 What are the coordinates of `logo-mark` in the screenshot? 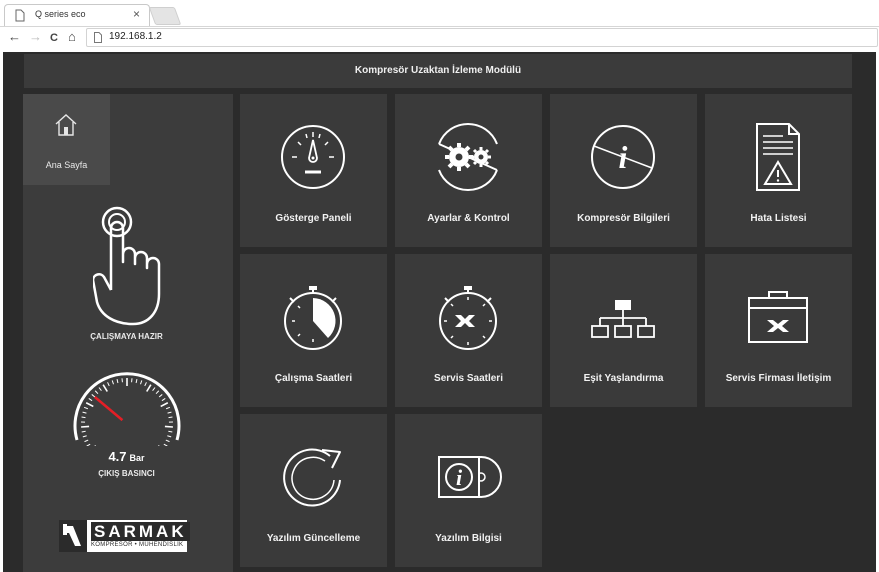 It's located at (73, 536).